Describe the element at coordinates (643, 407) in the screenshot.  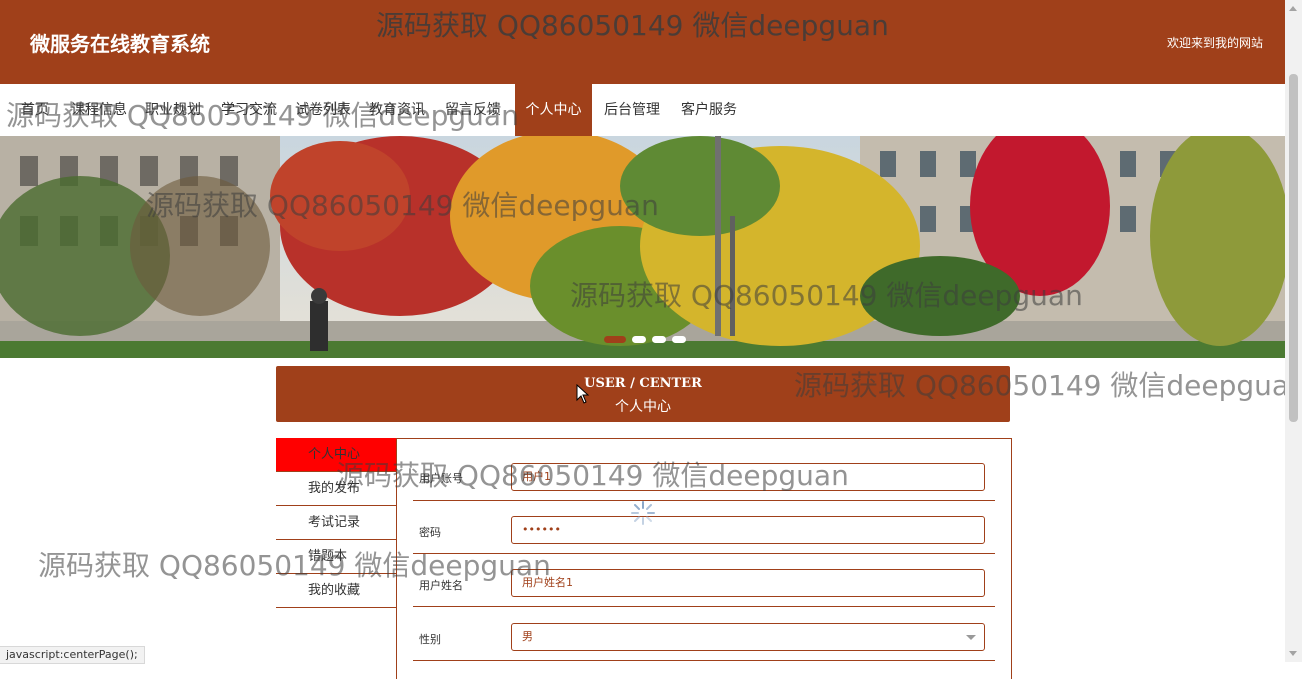
I see `section-title-cn: 个人中心` at that location.